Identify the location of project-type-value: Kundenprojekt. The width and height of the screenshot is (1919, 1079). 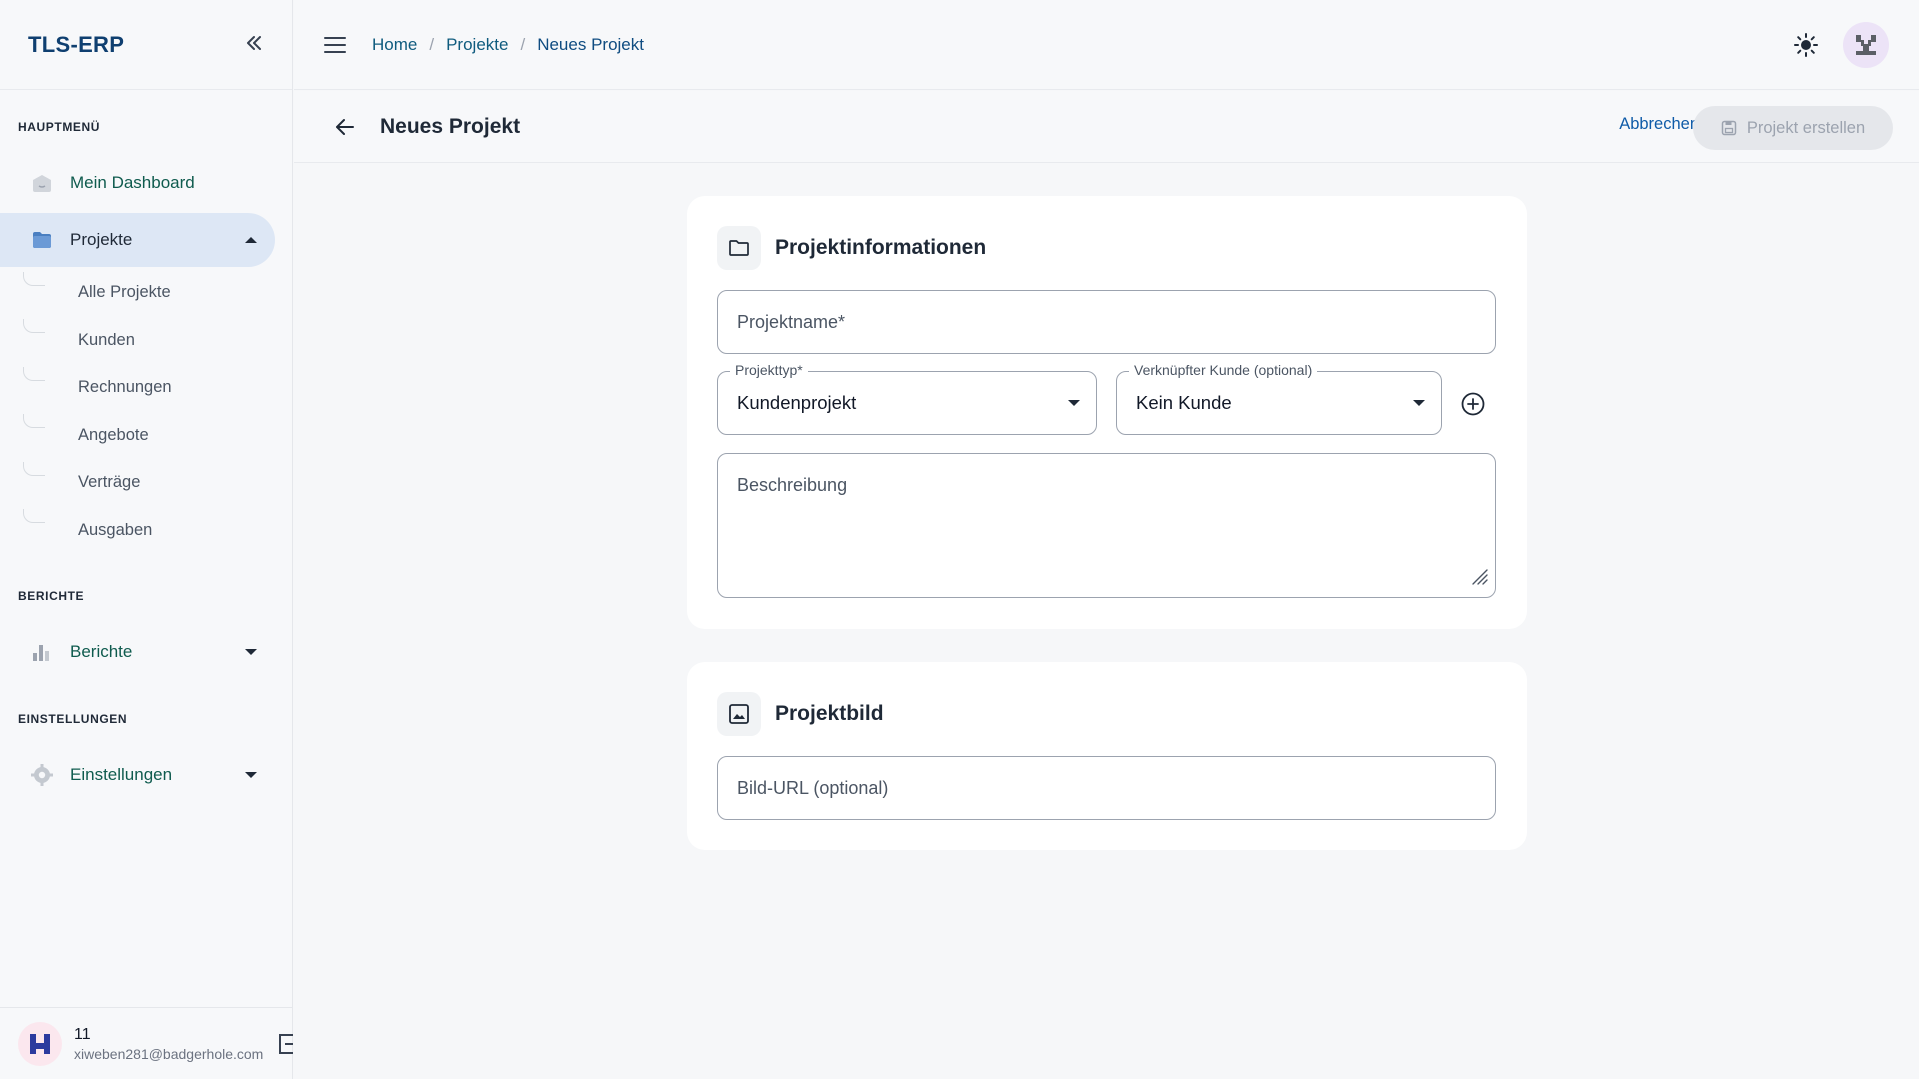
(797, 402).